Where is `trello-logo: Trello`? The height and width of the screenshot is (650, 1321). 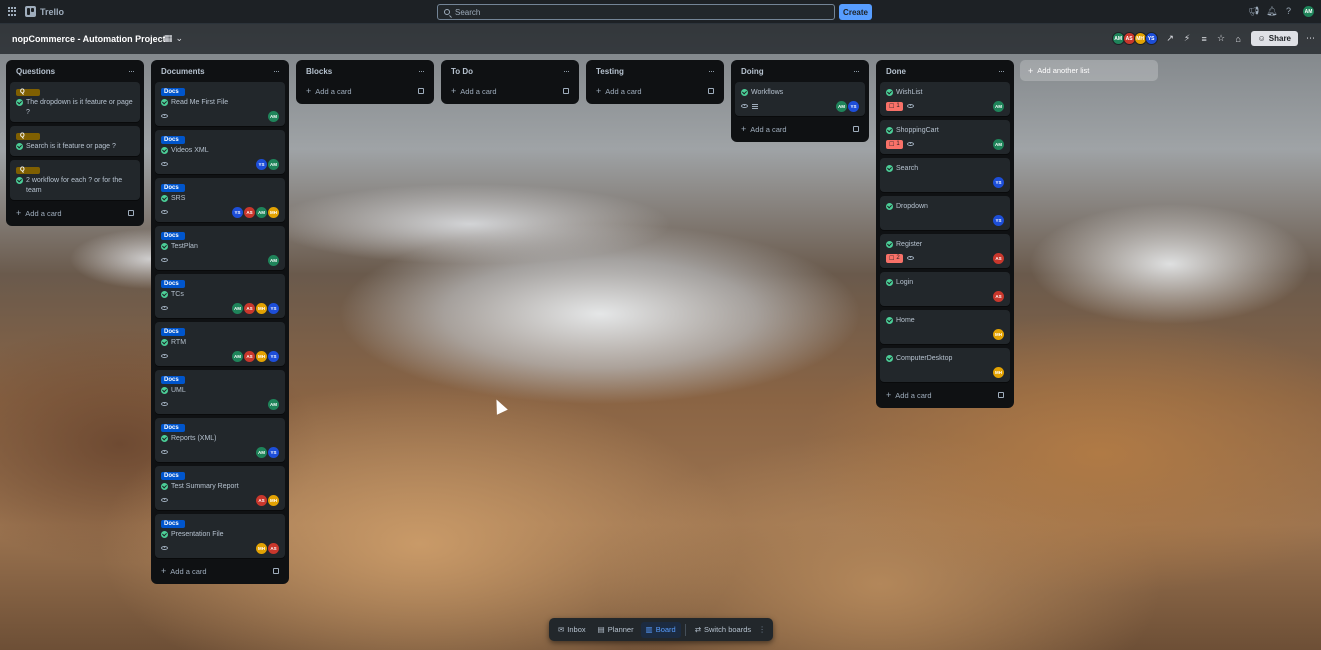
trello-logo: Trello is located at coordinates (44, 11).